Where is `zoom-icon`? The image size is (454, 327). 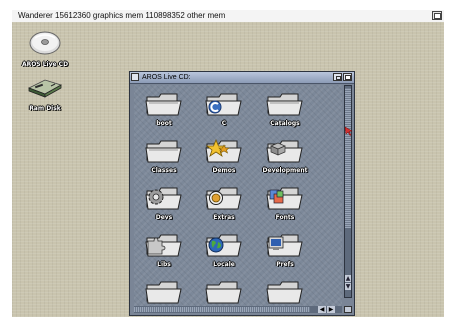 zoom-icon is located at coordinates (337, 77).